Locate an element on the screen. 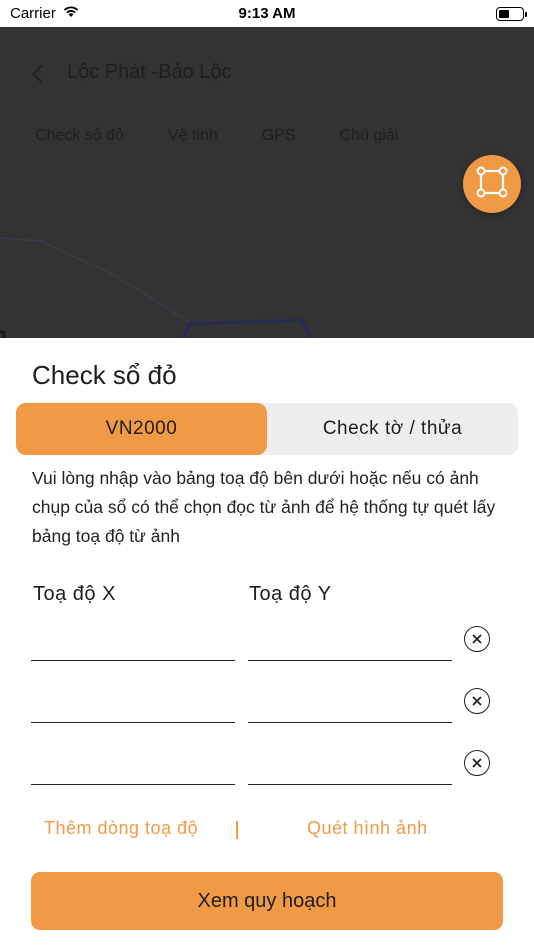 Image resolution: width=534 pixels, height=950 pixels. segmented-control: VN2000 Check tờ / thửa is located at coordinates (267, 429).